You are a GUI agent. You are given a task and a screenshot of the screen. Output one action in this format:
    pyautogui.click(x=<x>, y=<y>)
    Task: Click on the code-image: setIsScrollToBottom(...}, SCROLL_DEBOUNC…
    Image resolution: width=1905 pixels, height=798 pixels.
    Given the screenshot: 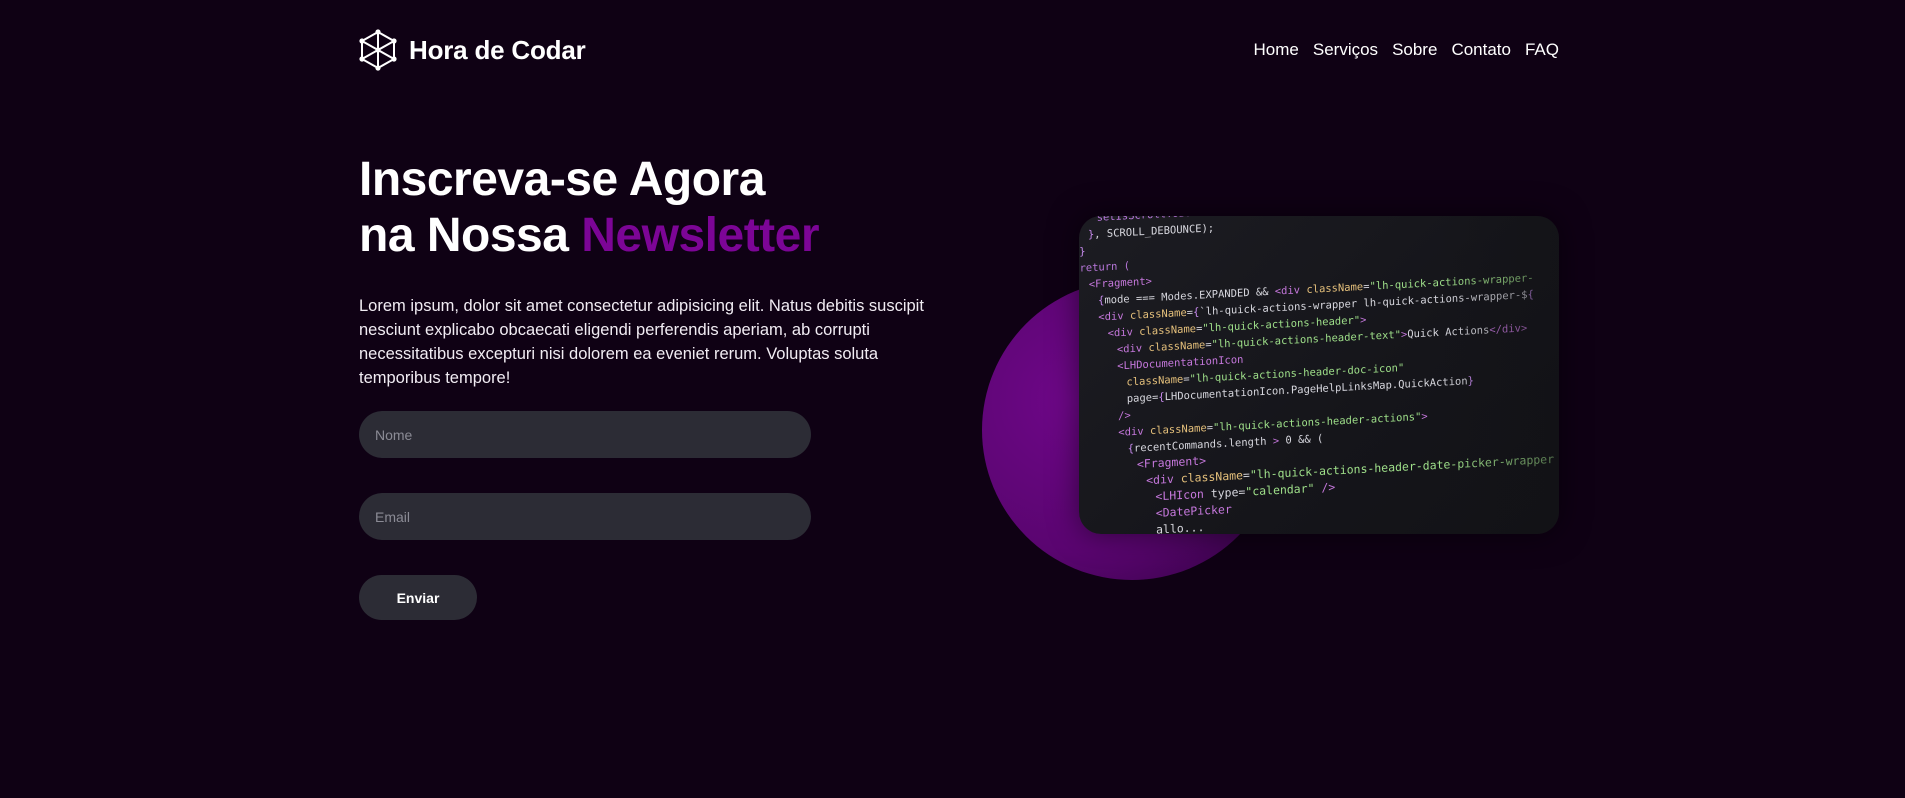 What is the action you would take?
    pyautogui.click(x=1319, y=375)
    